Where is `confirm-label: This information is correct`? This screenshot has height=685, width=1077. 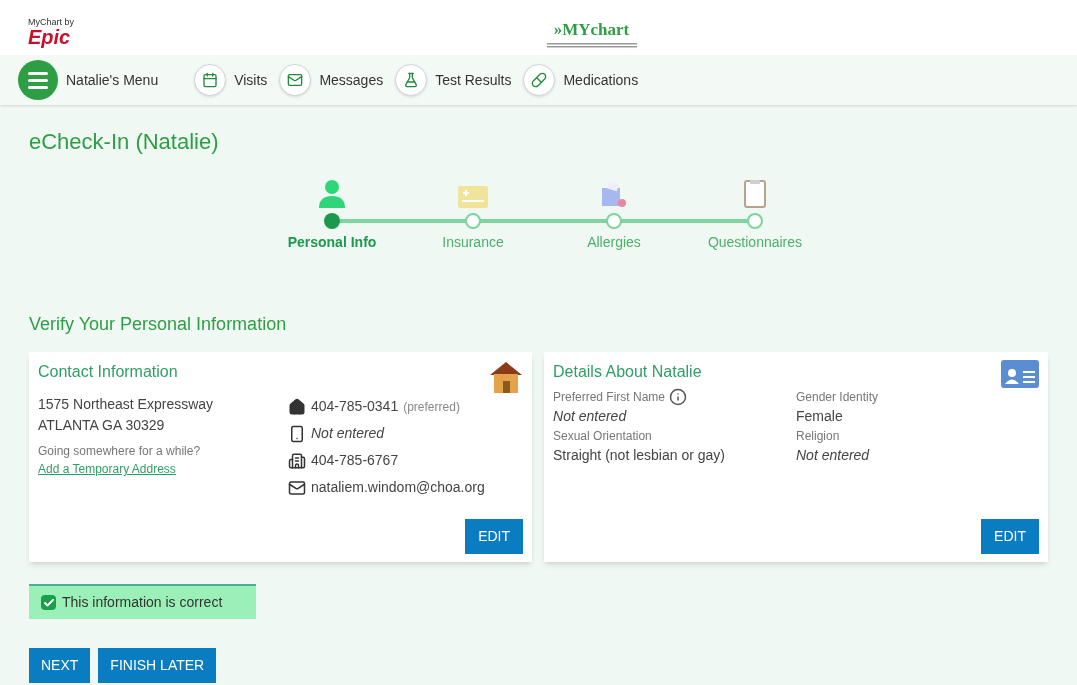
confirm-label: This information is correct is located at coordinates (142, 602).